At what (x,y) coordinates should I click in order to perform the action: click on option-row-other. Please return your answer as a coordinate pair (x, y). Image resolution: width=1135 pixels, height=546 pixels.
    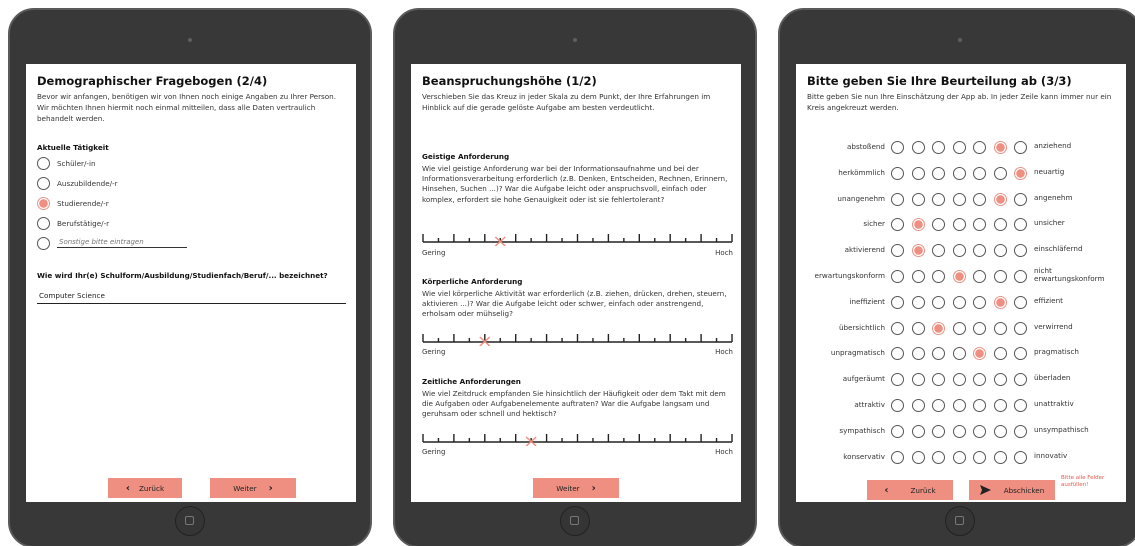
    Looking at the image, I should click on (112, 243).